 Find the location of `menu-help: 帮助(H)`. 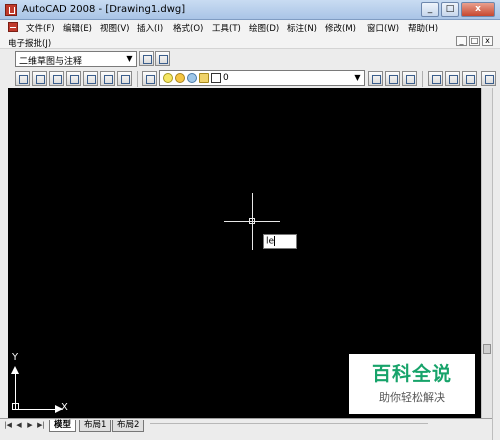

menu-help: 帮助(H) is located at coordinates (423, 28).